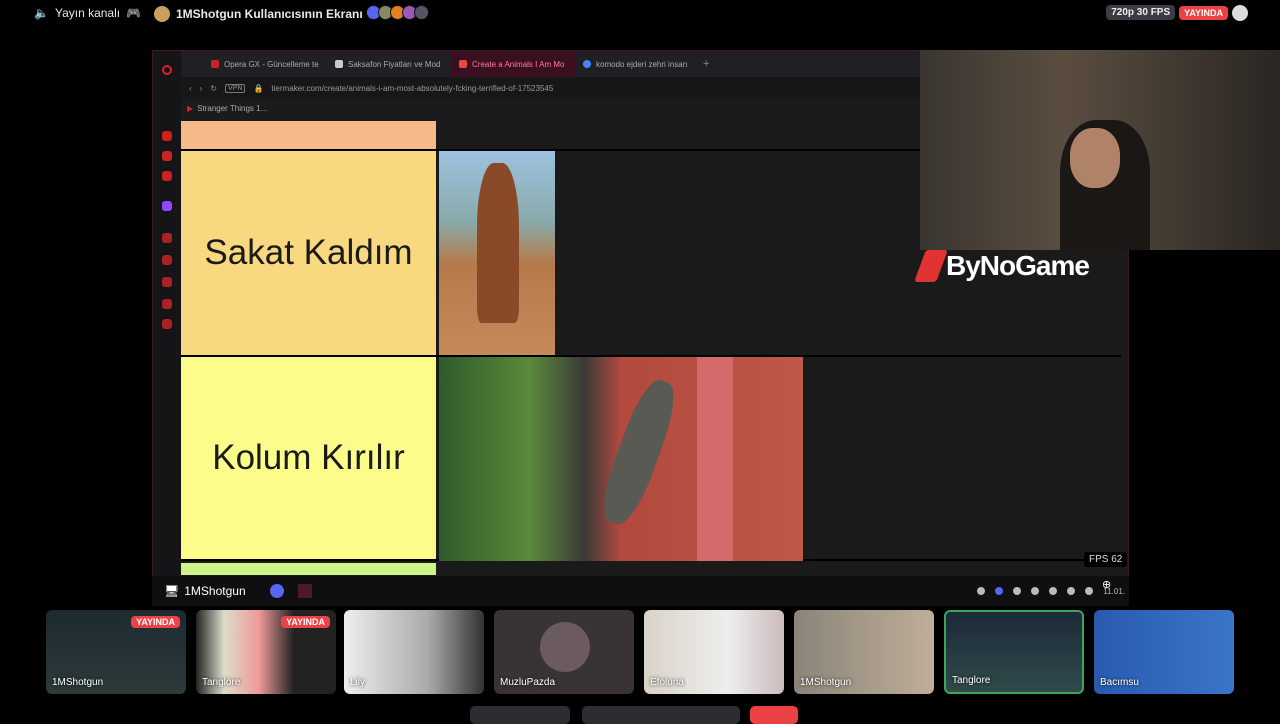  What do you see at coordinates (642, 64) in the screenshot?
I see `tab-label: komodo ejderi zehri insan` at bounding box center [642, 64].